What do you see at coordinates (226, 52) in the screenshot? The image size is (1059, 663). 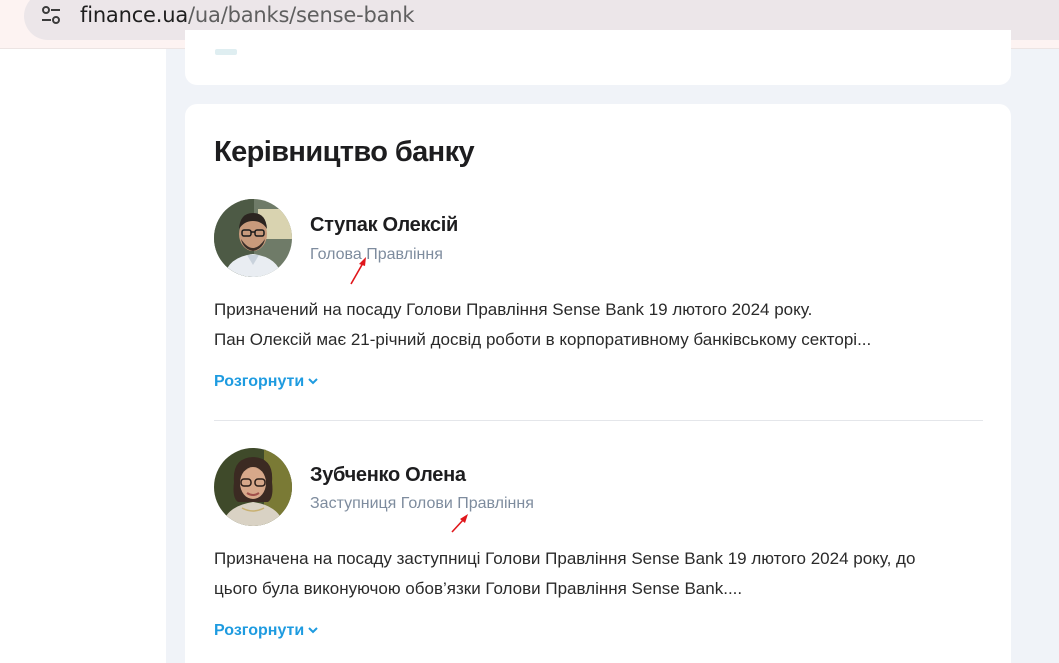 I see `previous-card-icon` at bounding box center [226, 52].